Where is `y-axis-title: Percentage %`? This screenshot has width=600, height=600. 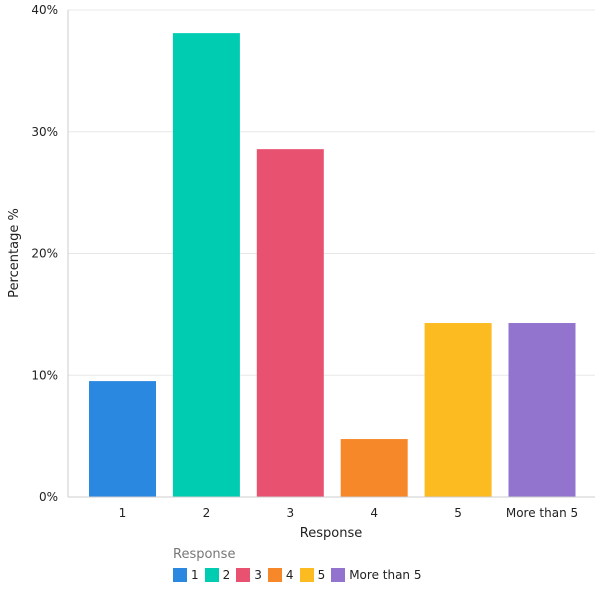 y-axis-title: Percentage % is located at coordinates (14, 253).